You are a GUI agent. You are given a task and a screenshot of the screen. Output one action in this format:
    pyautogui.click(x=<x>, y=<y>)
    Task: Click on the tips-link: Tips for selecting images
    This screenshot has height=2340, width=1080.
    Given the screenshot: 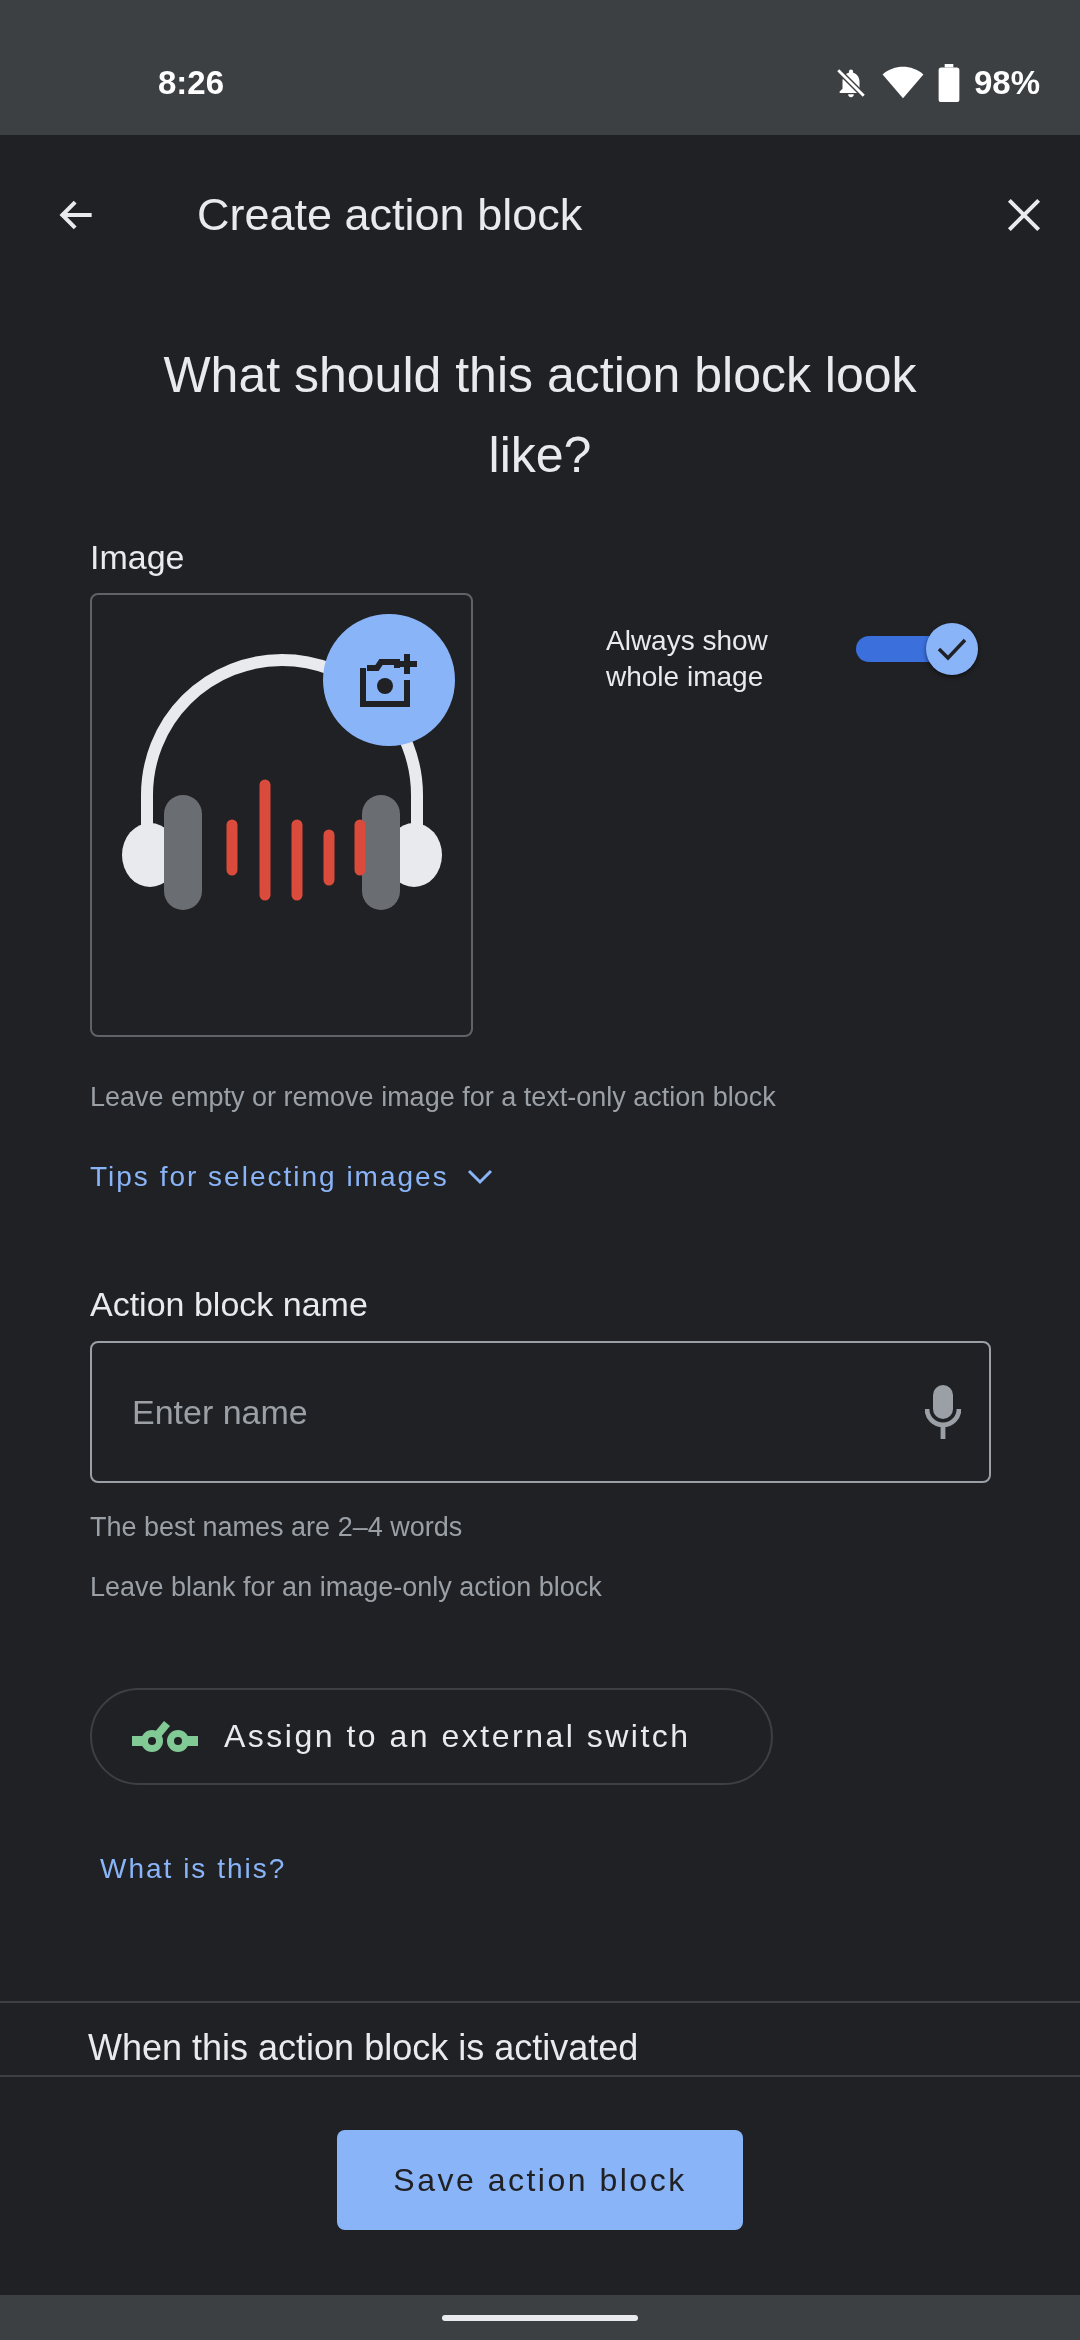 What is the action you would take?
    pyautogui.click(x=291, y=1177)
    